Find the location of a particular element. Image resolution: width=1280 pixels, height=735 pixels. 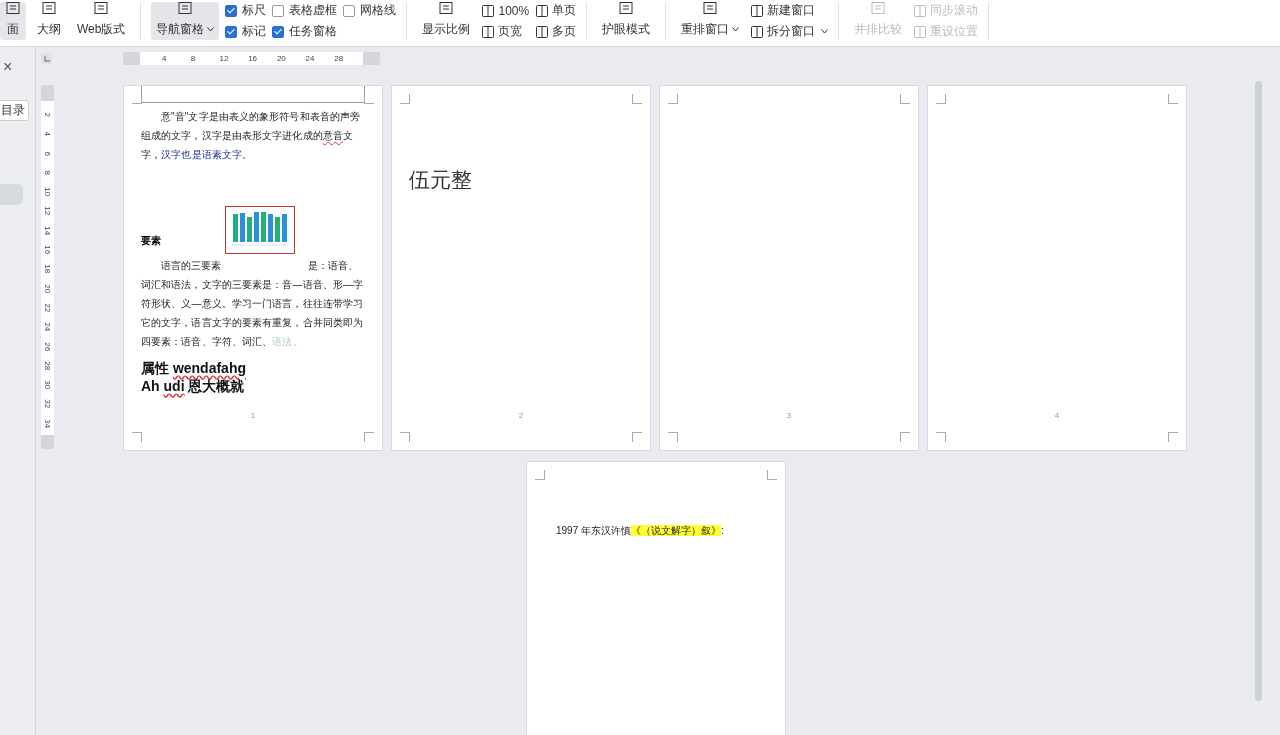

page-number: 4 is located at coordinates (1057, 415).